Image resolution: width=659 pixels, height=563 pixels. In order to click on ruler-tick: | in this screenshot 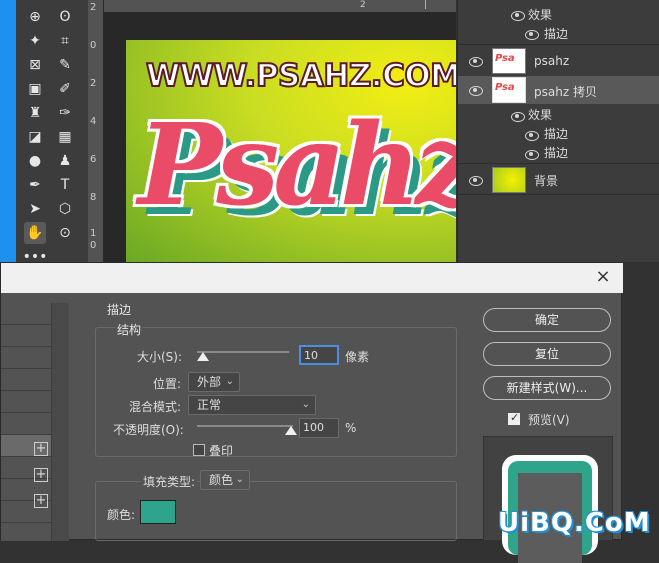, I will do `click(426, 5)`.